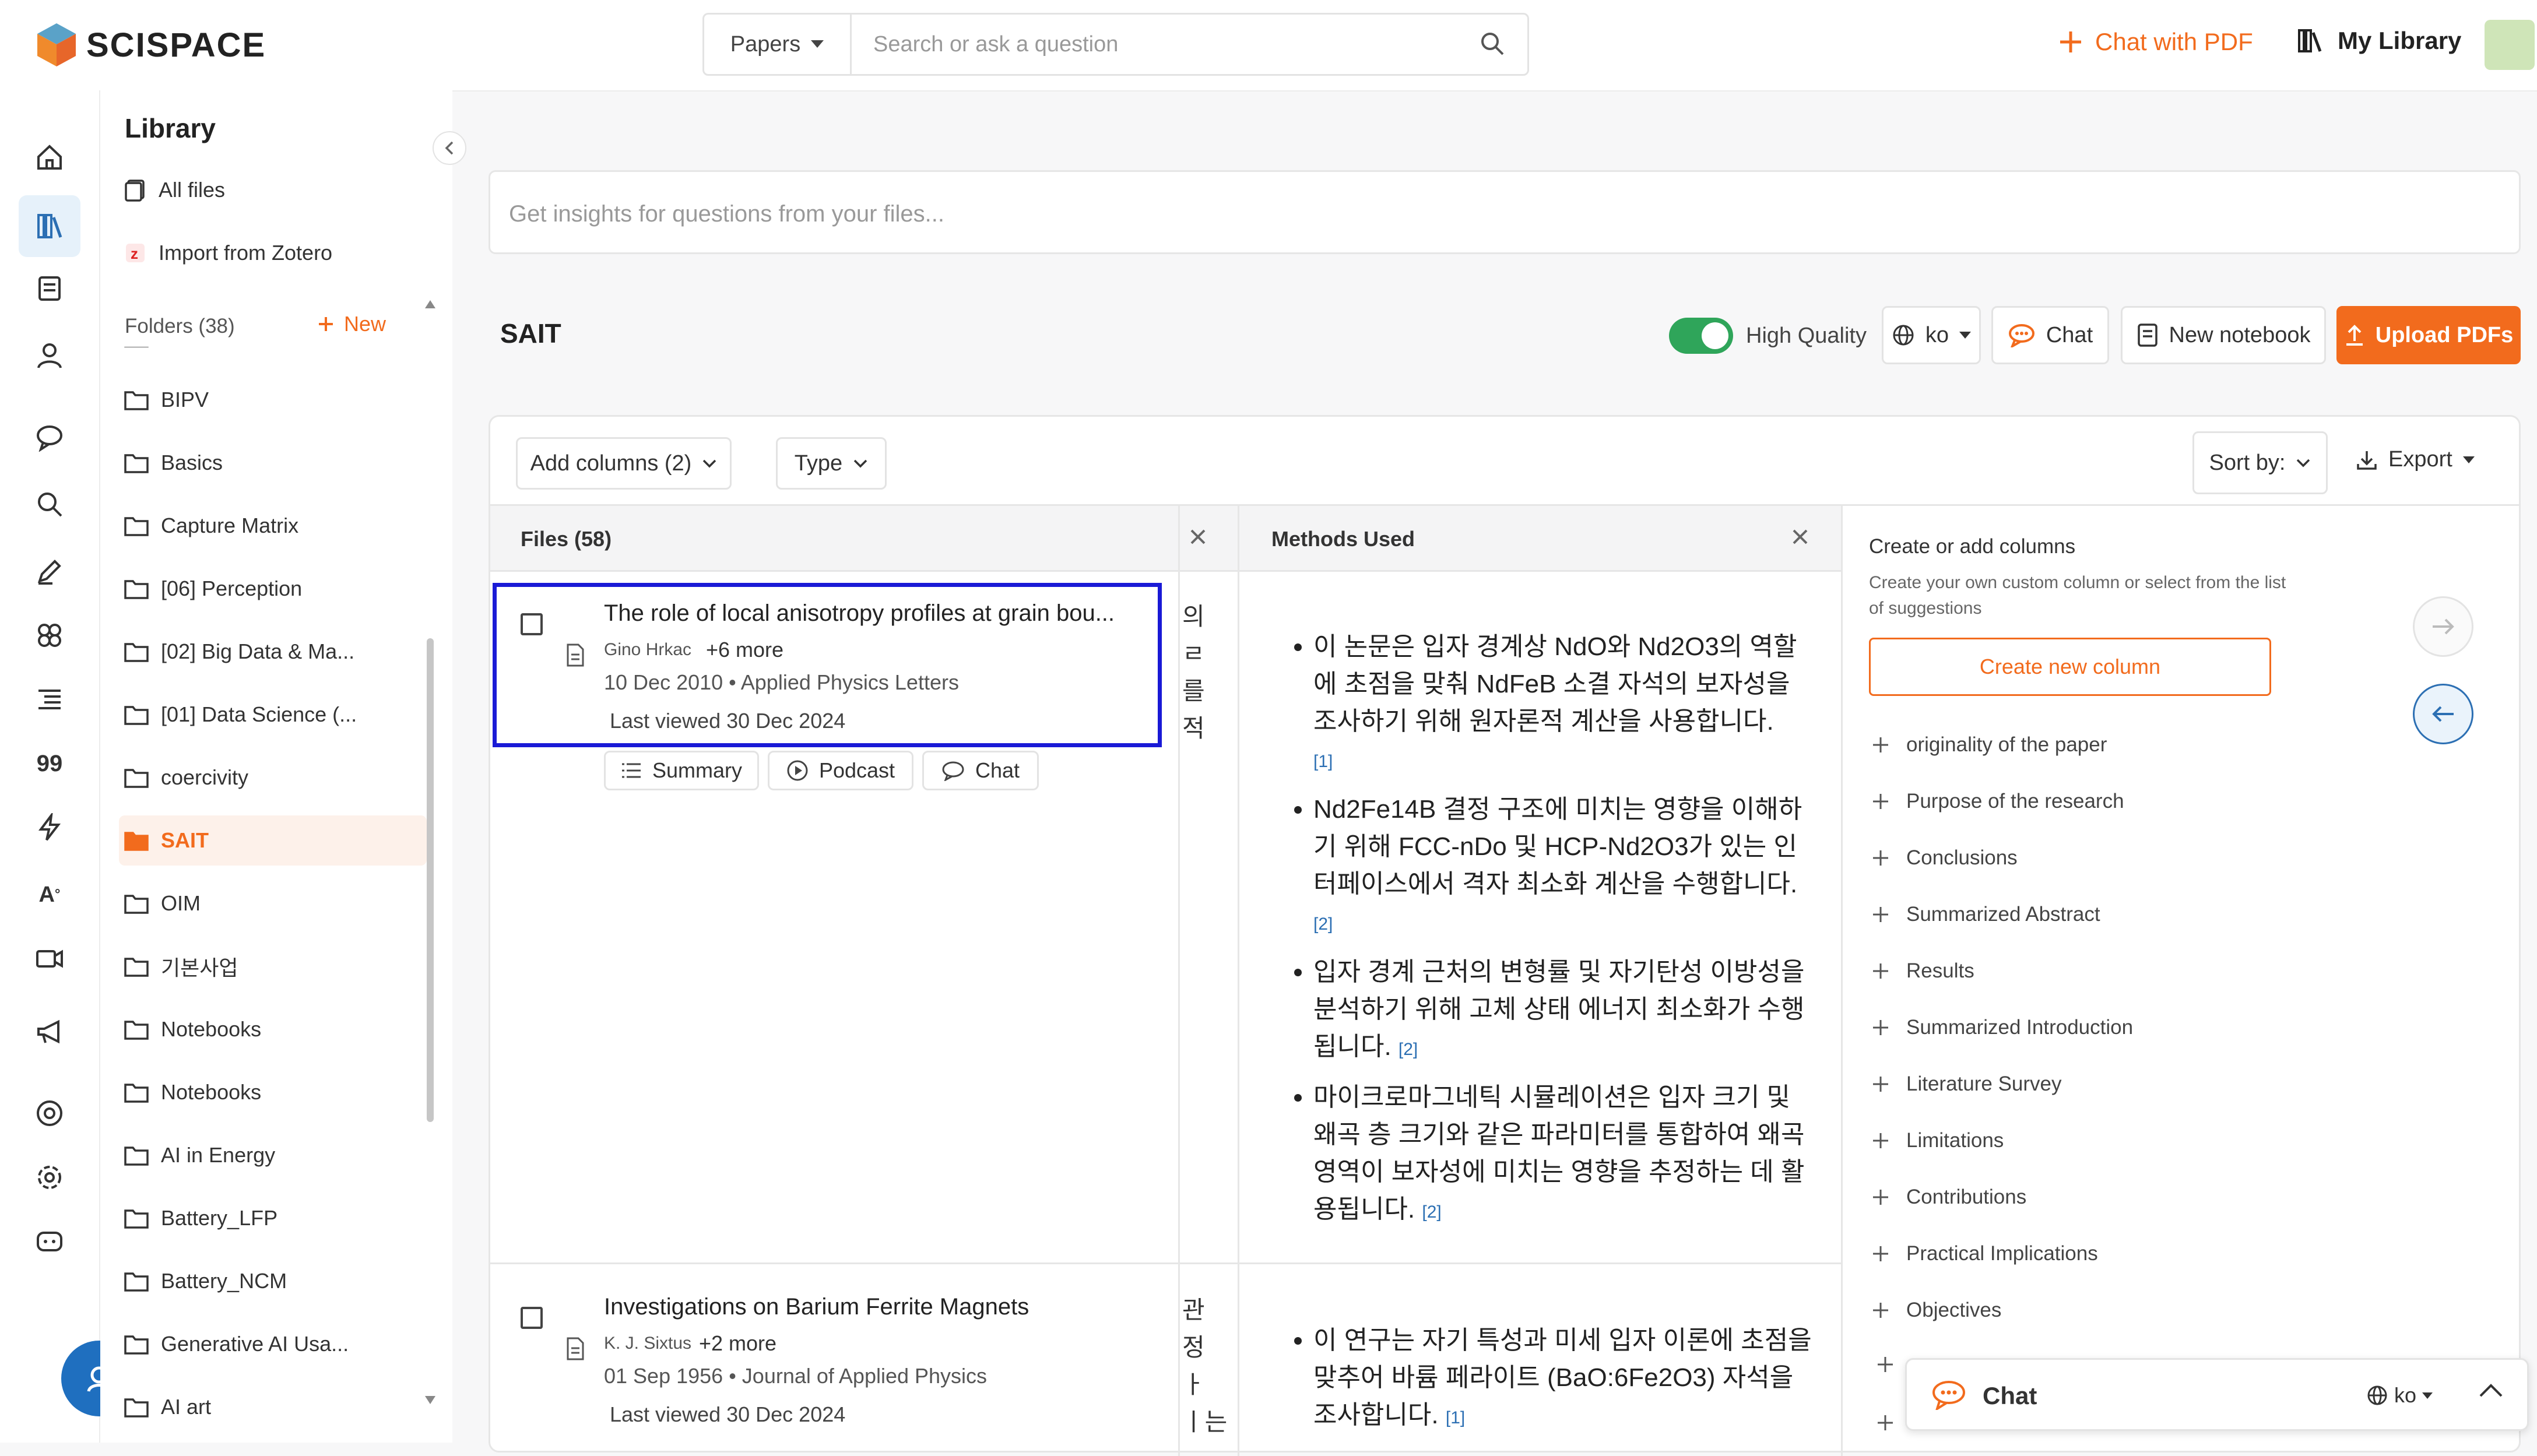 The image size is (2537, 1456). Describe the element at coordinates (2379, 41) in the screenshot. I see `my-library-button: My Library` at that location.